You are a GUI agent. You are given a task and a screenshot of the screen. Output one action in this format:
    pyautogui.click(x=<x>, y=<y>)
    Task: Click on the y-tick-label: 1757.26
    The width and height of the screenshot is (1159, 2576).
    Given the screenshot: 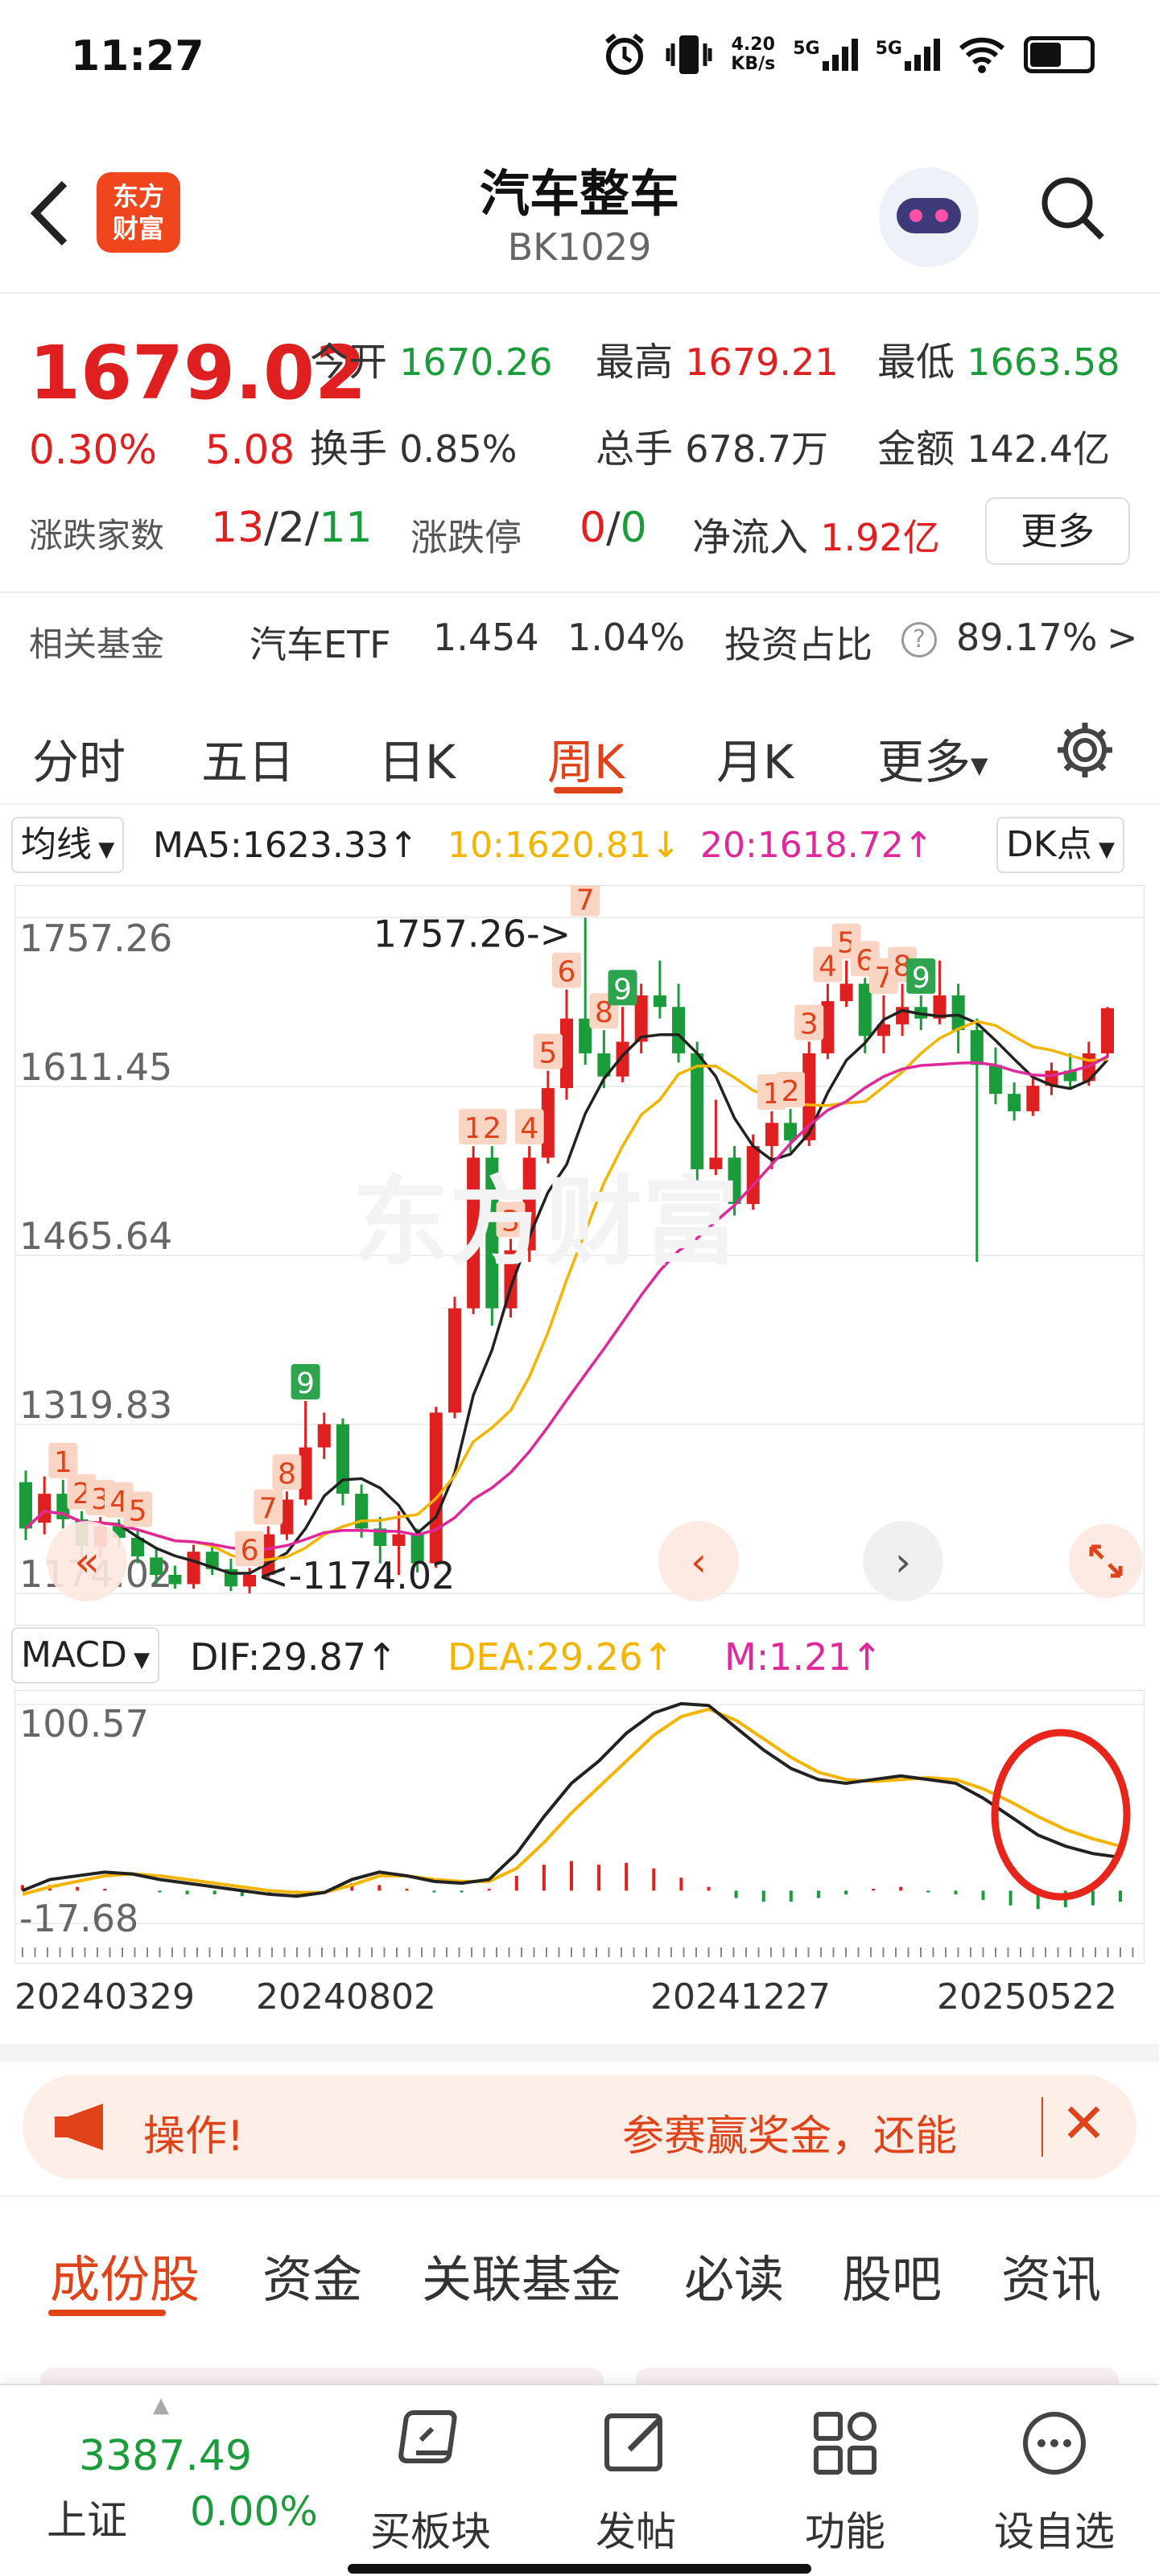 What is the action you would take?
    pyautogui.click(x=95, y=938)
    